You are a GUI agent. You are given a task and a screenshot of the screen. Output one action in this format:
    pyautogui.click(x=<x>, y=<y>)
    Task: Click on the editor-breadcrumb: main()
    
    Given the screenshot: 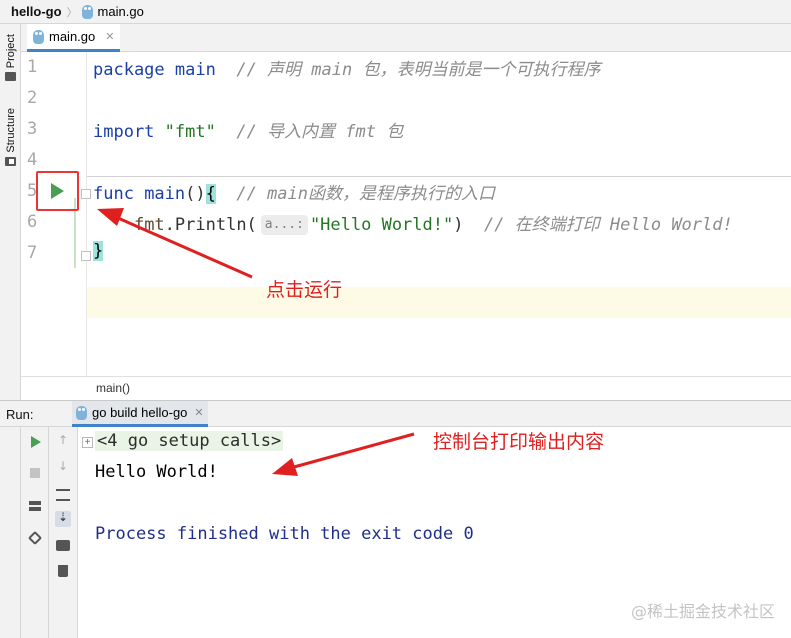 What is the action you would take?
    pyautogui.click(x=406, y=388)
    